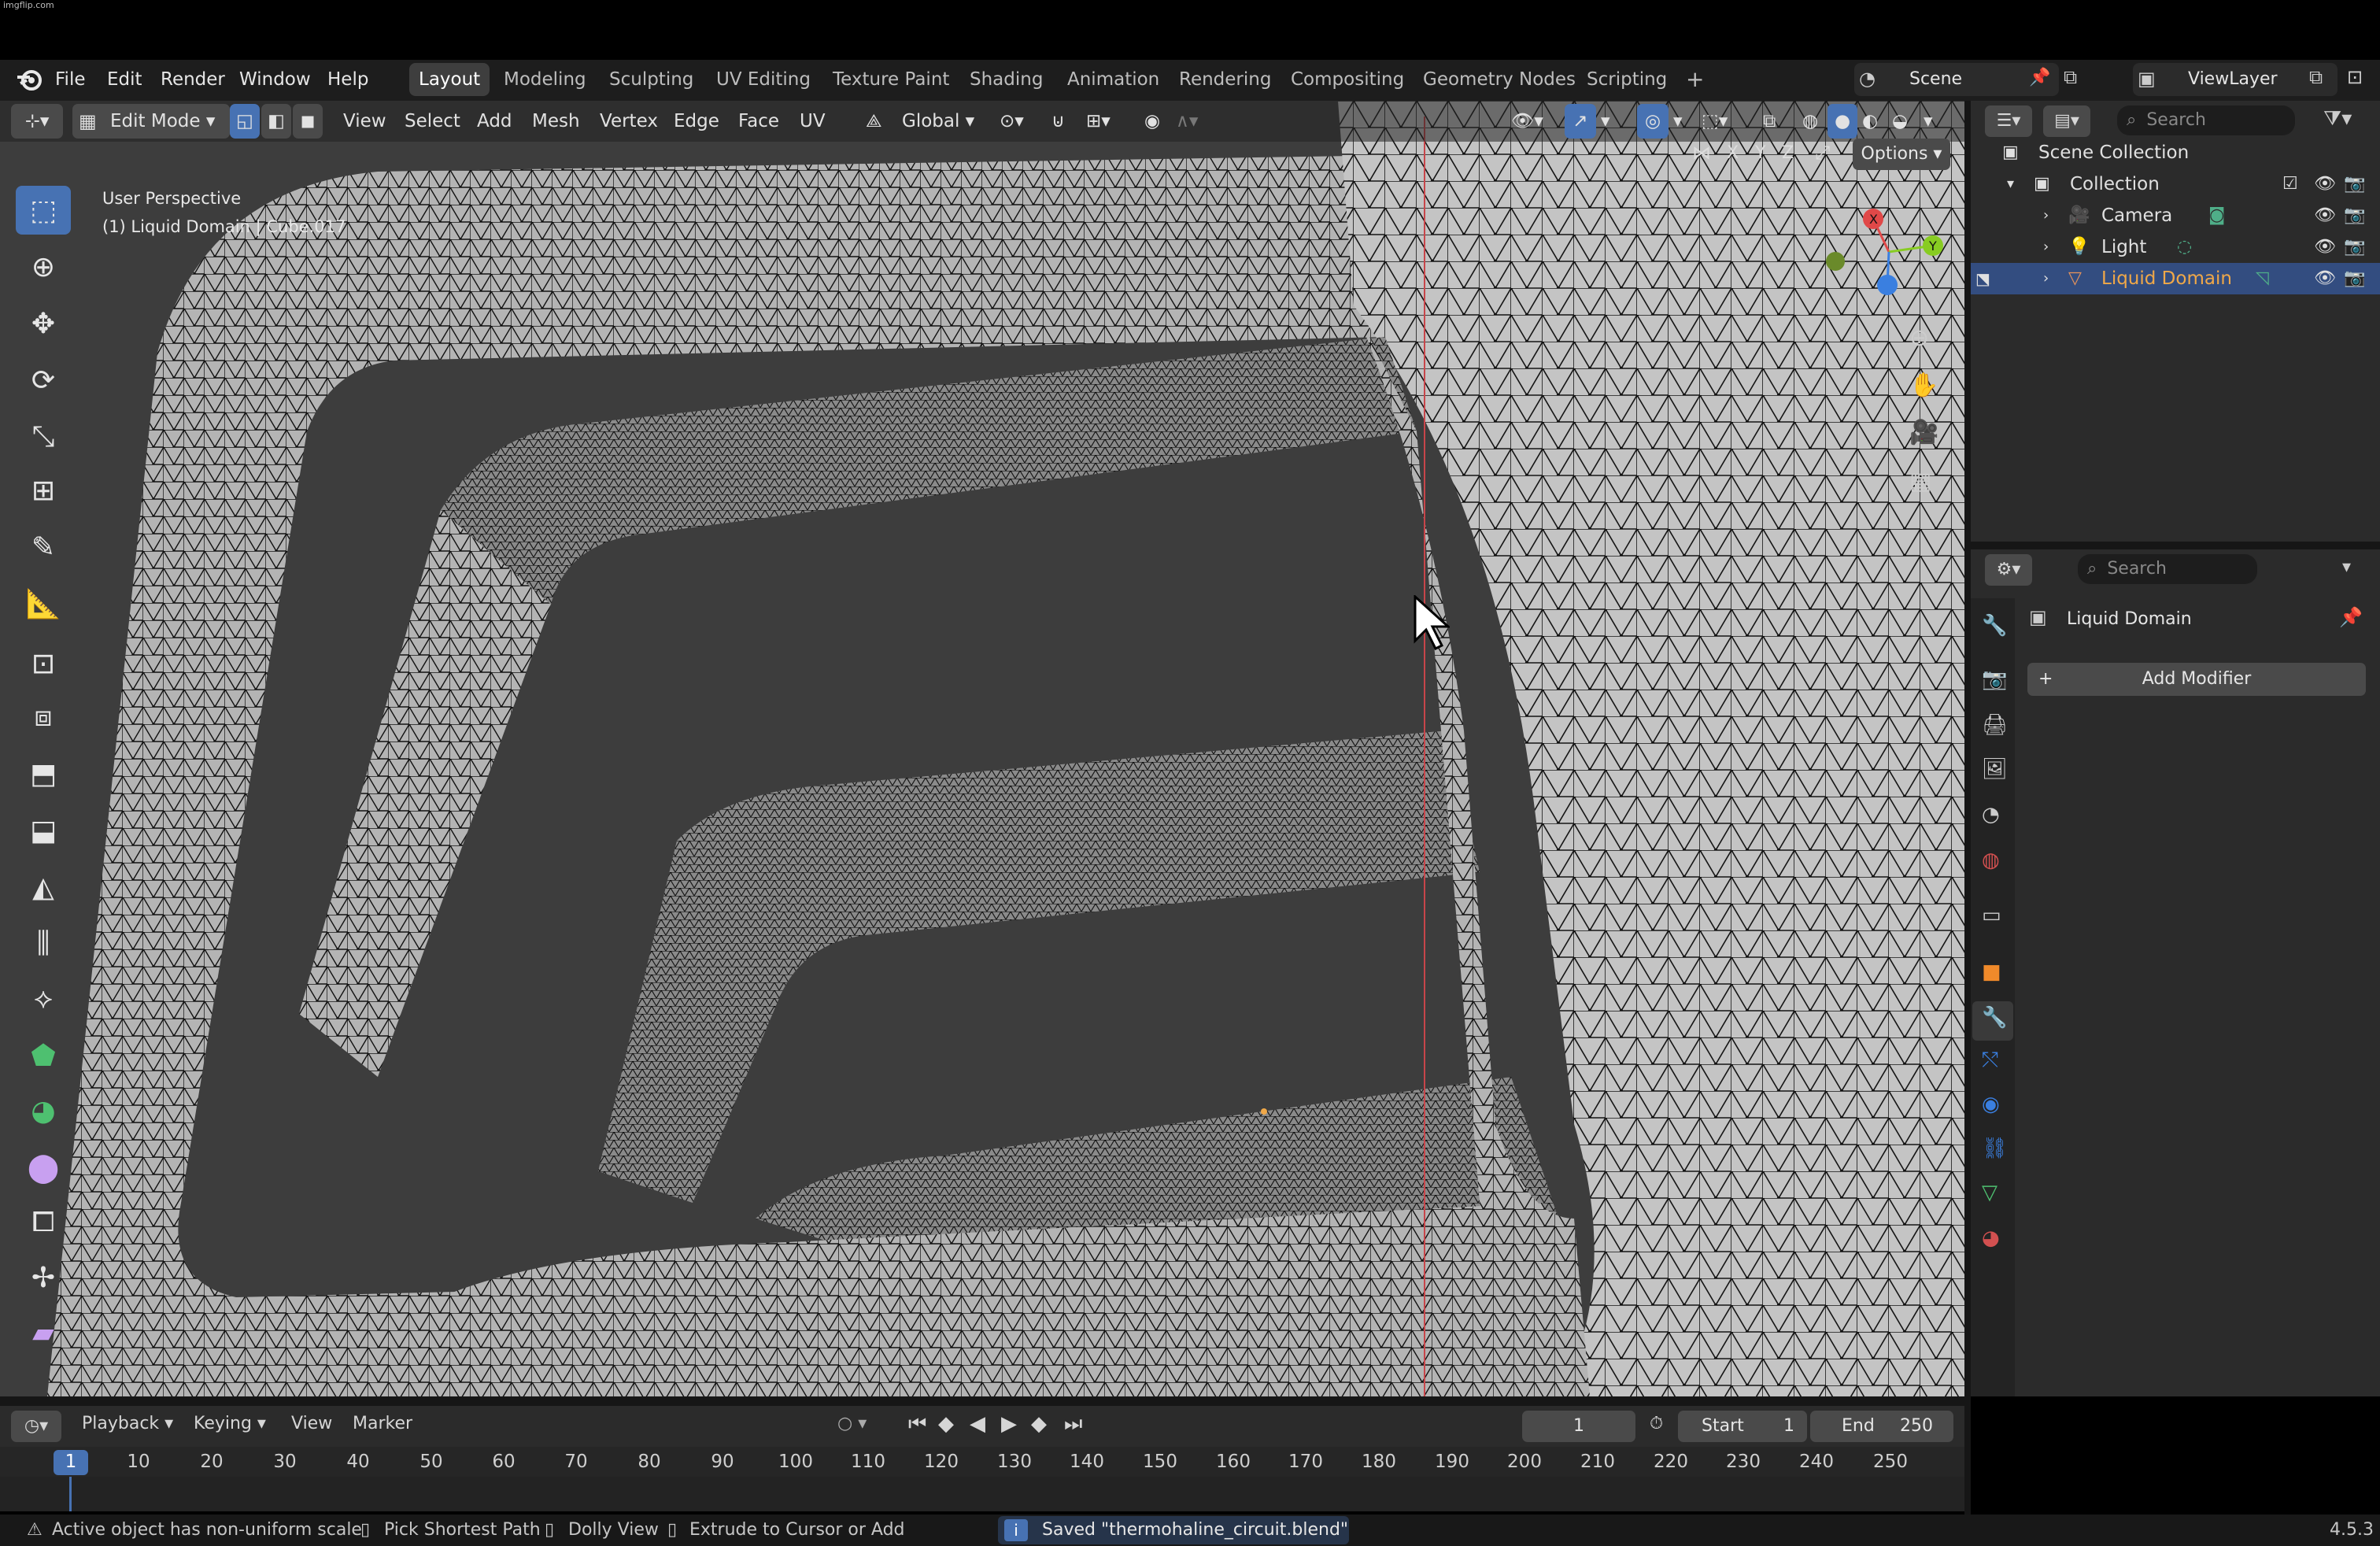 The image size is (2380, 1546). I want to click on pan-hand-icon: ✋, so click(1924, 386).